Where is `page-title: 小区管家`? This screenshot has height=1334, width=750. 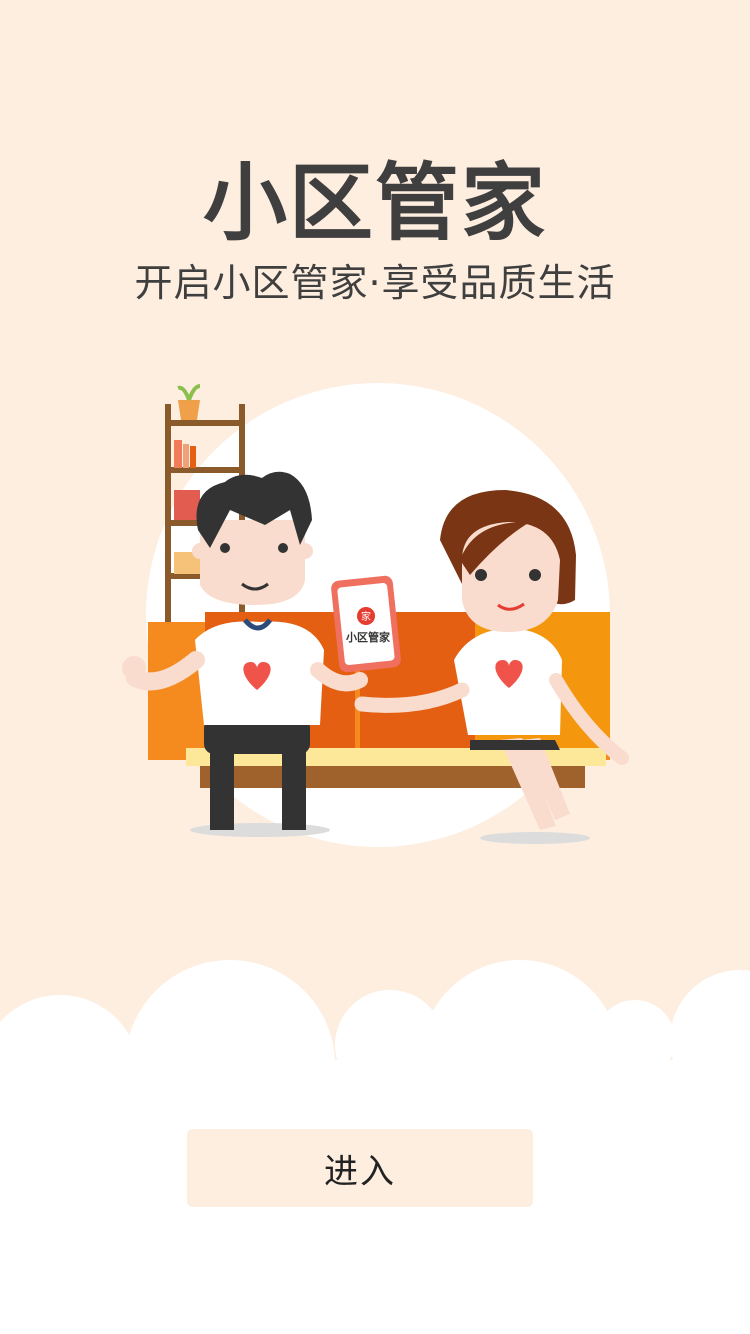
page-title: 小区管家 is located at coordinates (374, 203).